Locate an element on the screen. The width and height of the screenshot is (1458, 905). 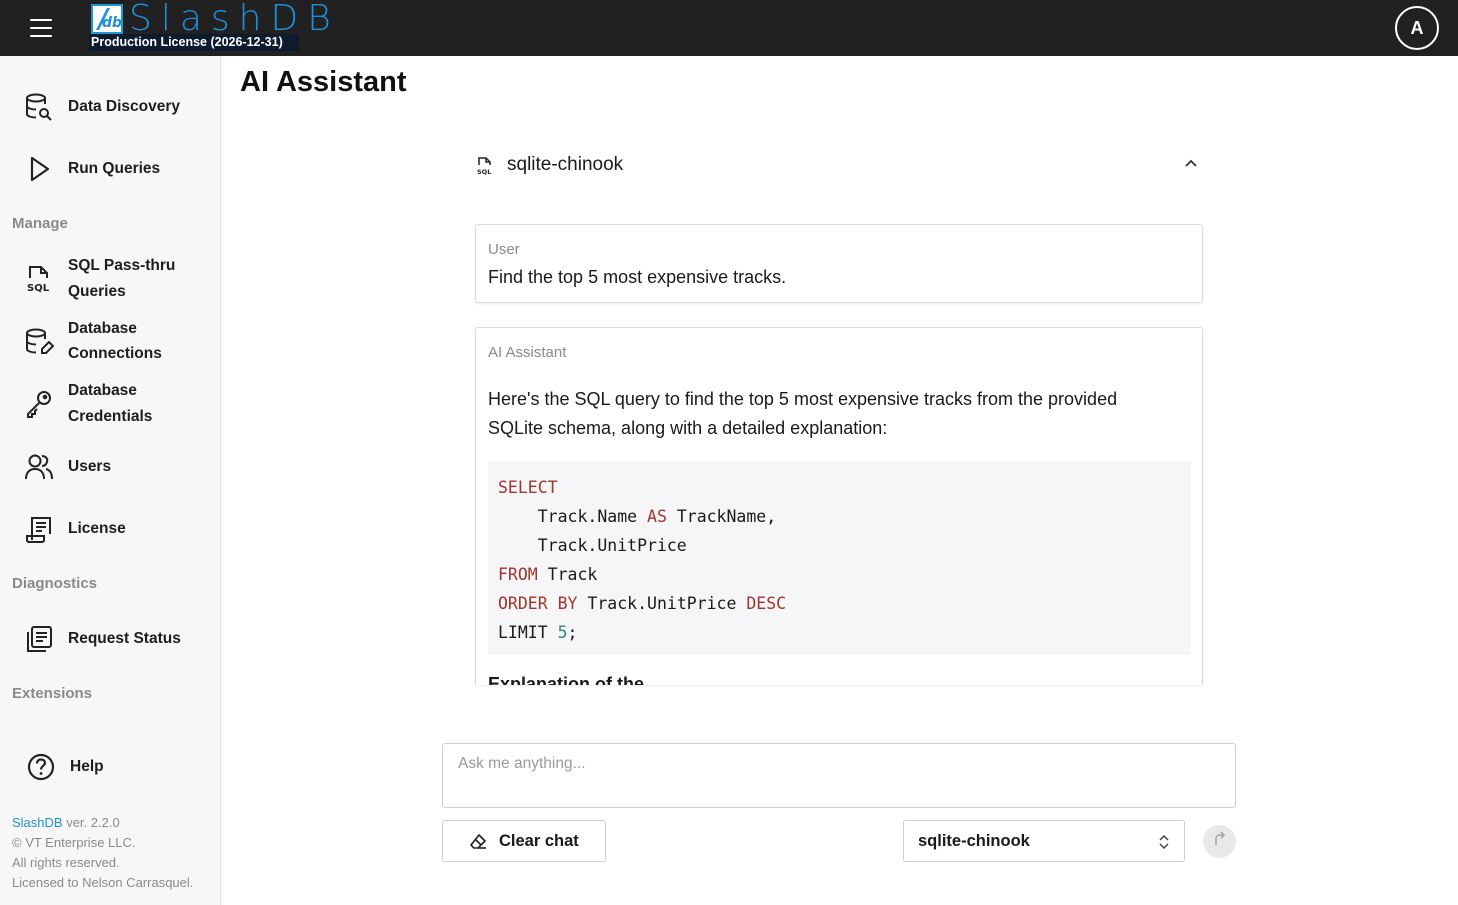
help-icon is located at coordinates (41, 767).